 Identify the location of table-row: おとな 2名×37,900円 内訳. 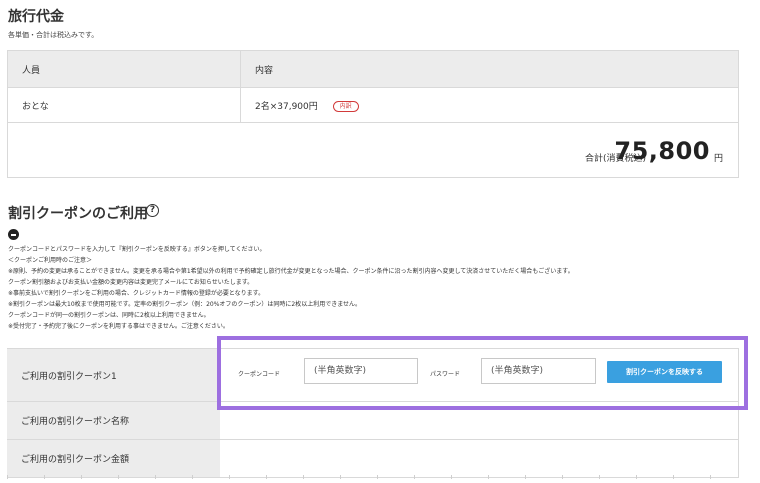
(373, 105).